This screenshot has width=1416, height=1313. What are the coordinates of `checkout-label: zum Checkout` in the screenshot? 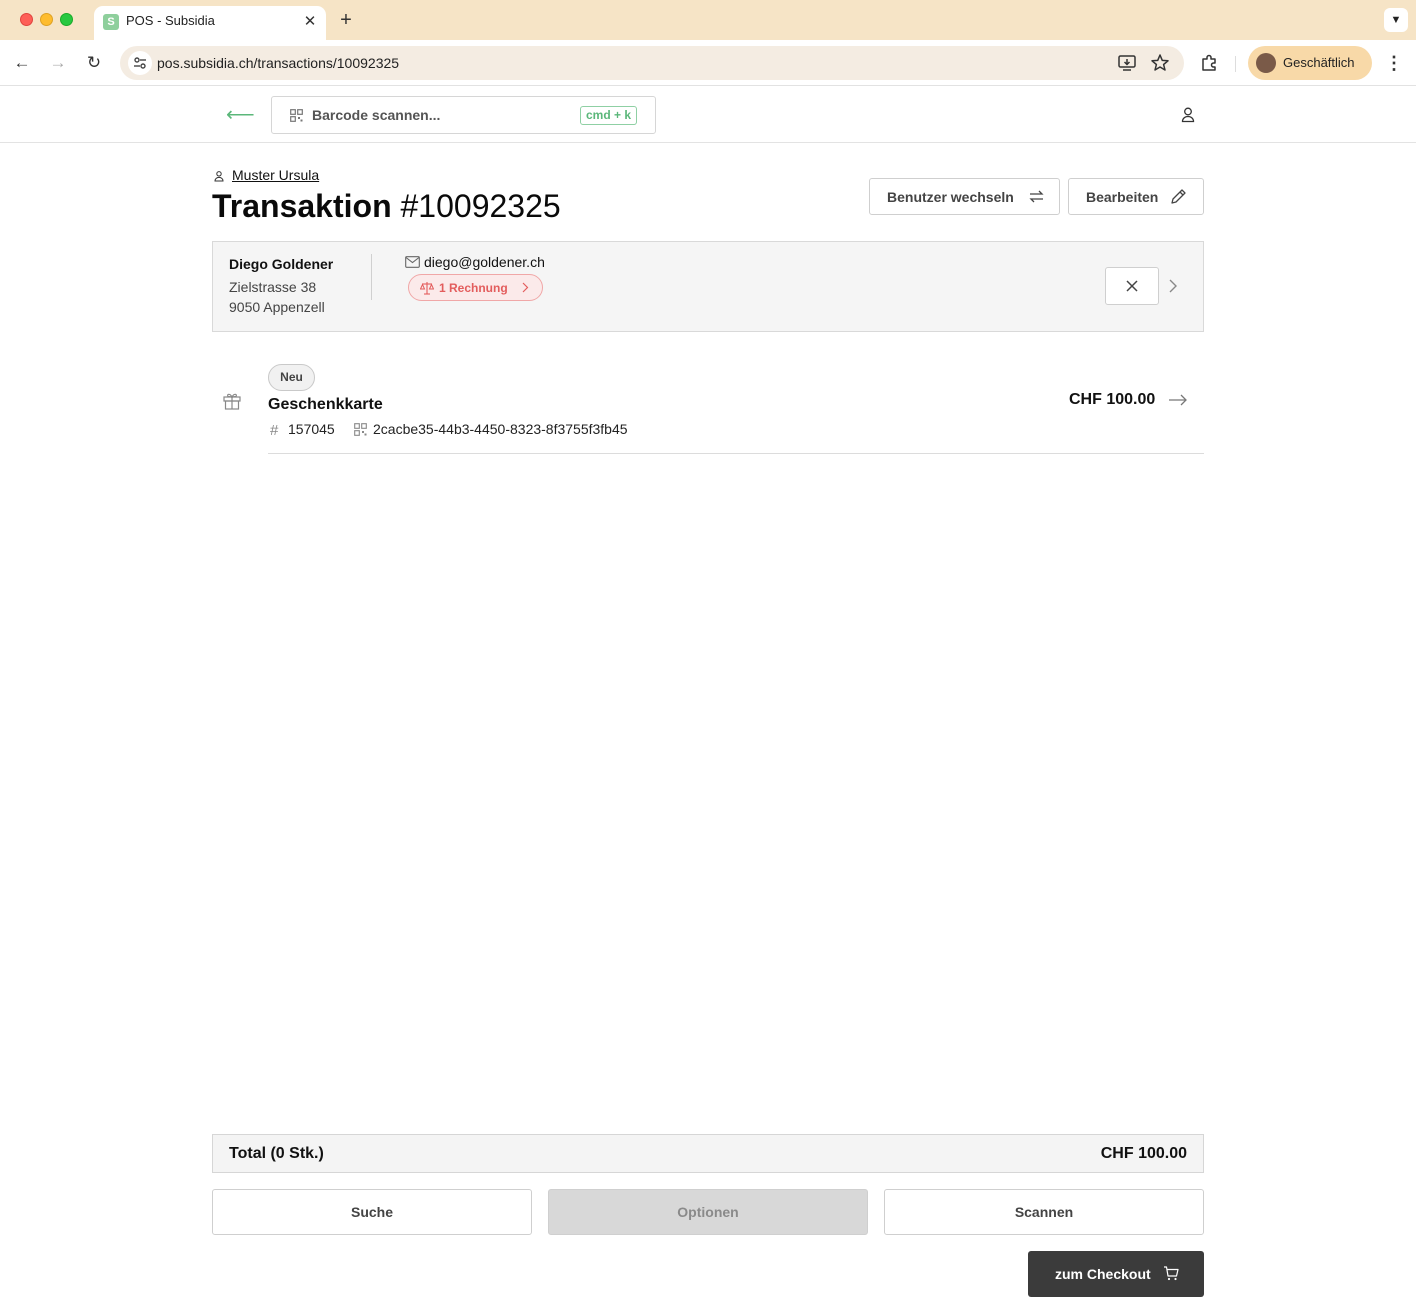 It's located at (1103, 1274).